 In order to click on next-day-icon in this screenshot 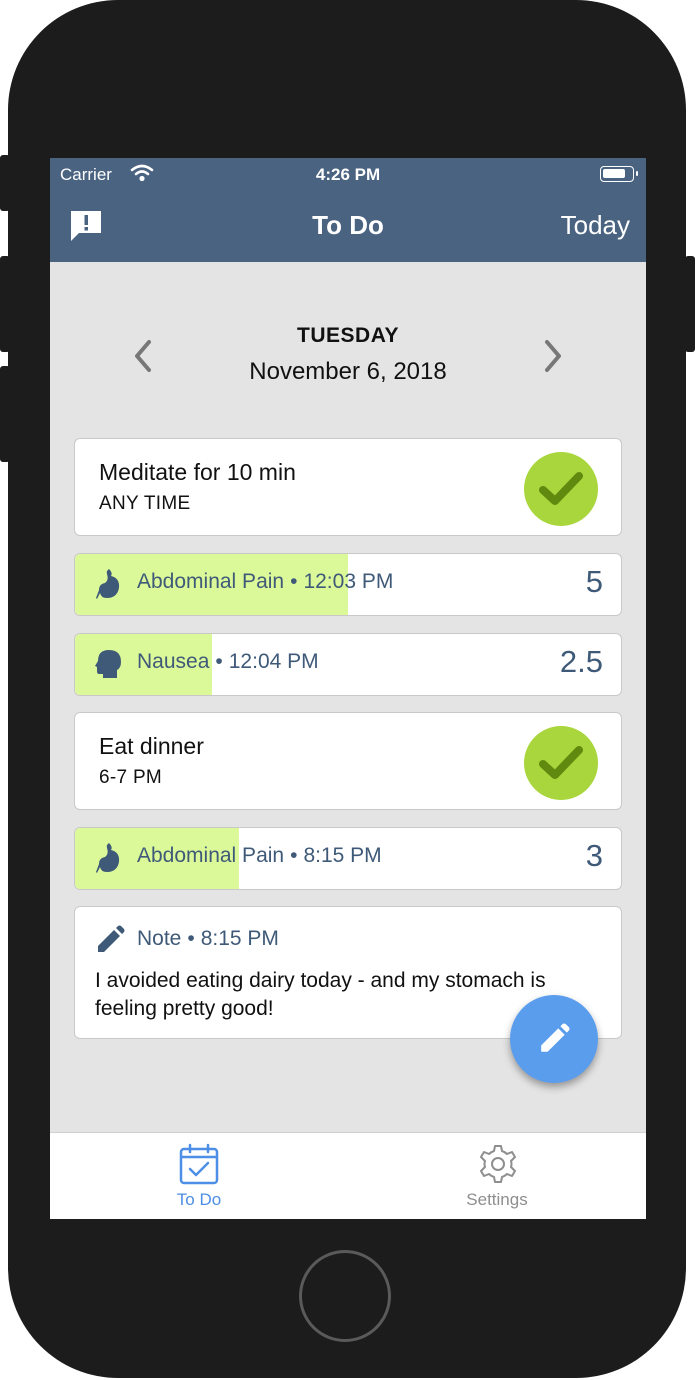, I will do `click(553, 356)`.